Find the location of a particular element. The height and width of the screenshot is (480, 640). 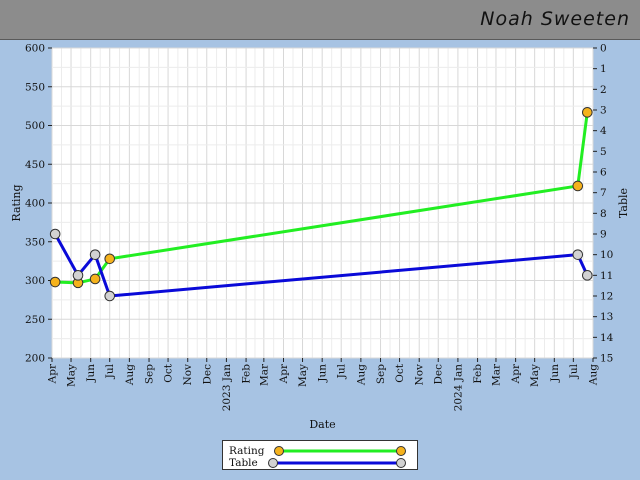

y-left-tick-label: 500 is located at coordinates (35, 126).